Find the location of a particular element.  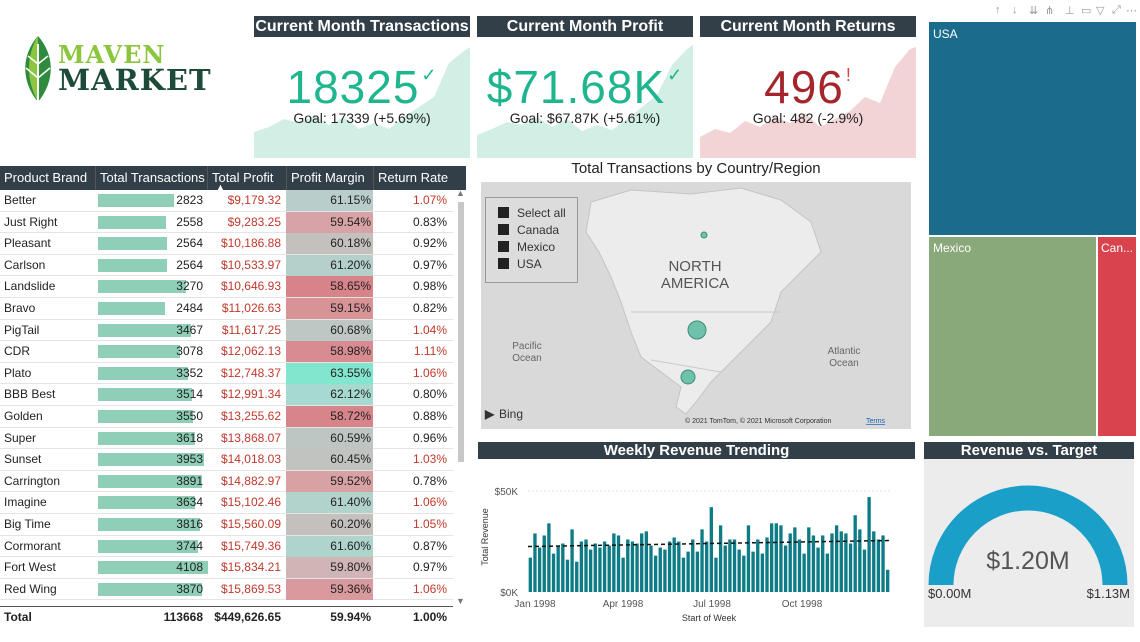

col-header-return-rate: Return Rate is located at coordinates (413, 178).